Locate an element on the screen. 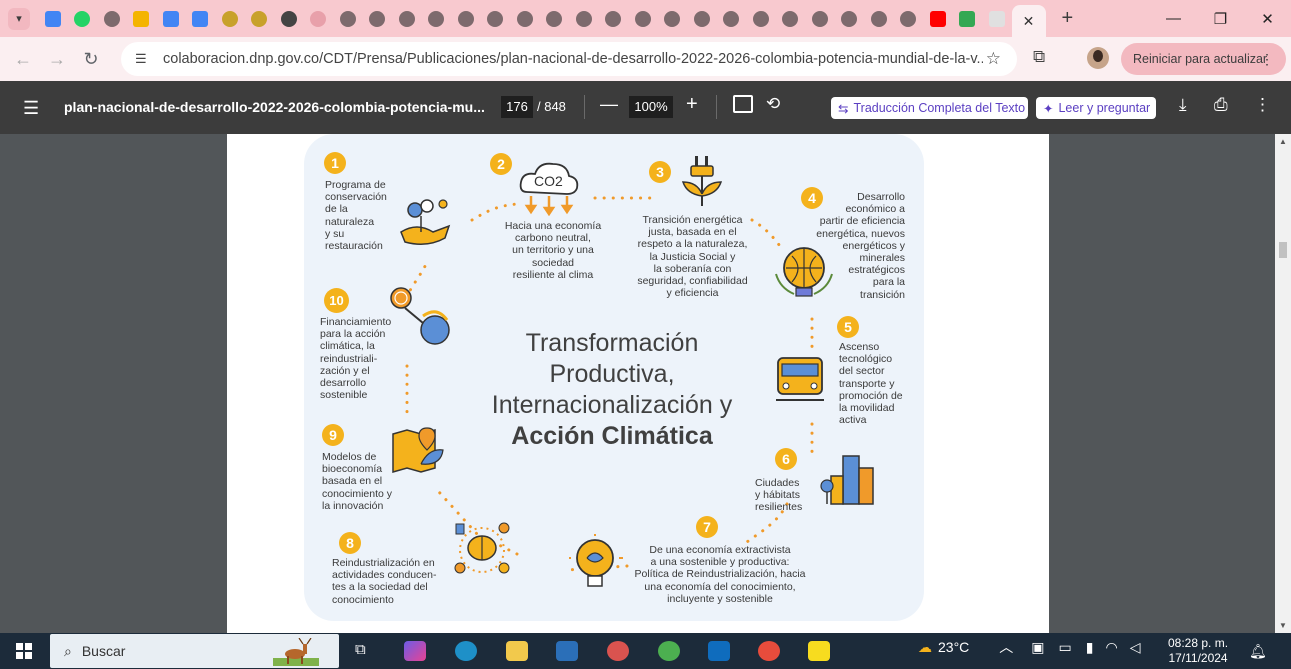  taskbar-search: ⌕ Buscar is located at coordinates (194, 651).